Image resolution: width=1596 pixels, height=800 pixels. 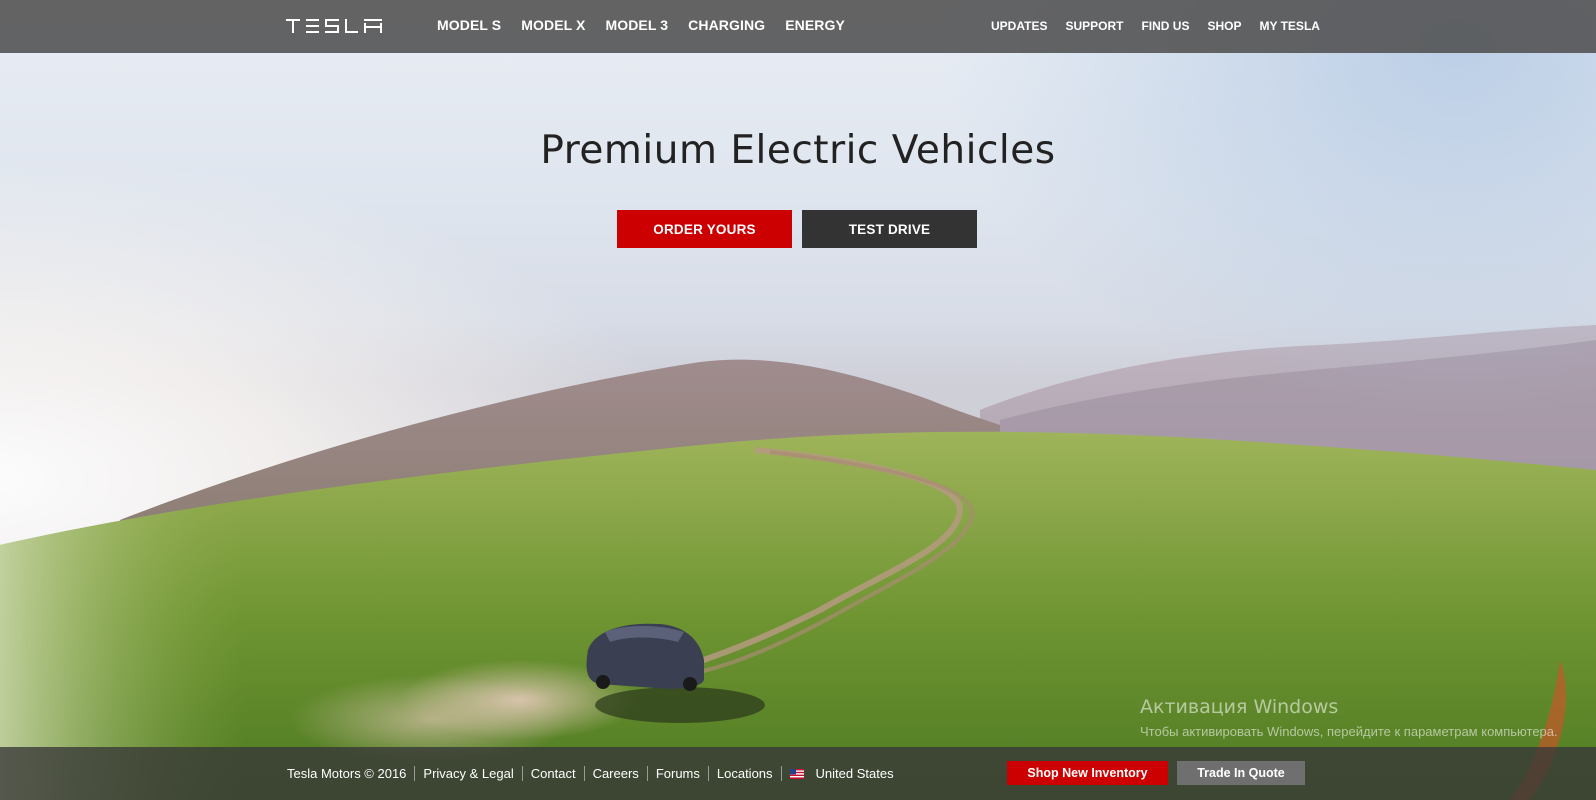 What do you see at coordinates (704, 229) in the screenshot?
I see `order-yours-button: ORDER YOURS` at bounding box center [704, 229].